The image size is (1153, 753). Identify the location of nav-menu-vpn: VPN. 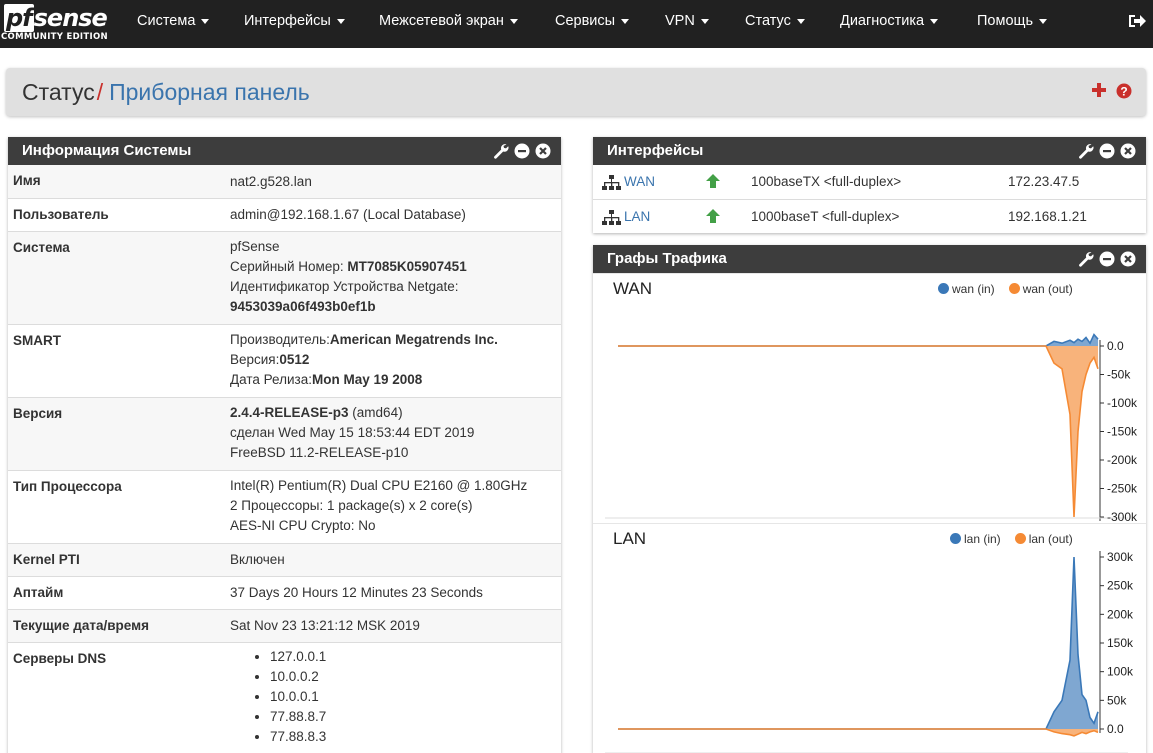
(687, 21).